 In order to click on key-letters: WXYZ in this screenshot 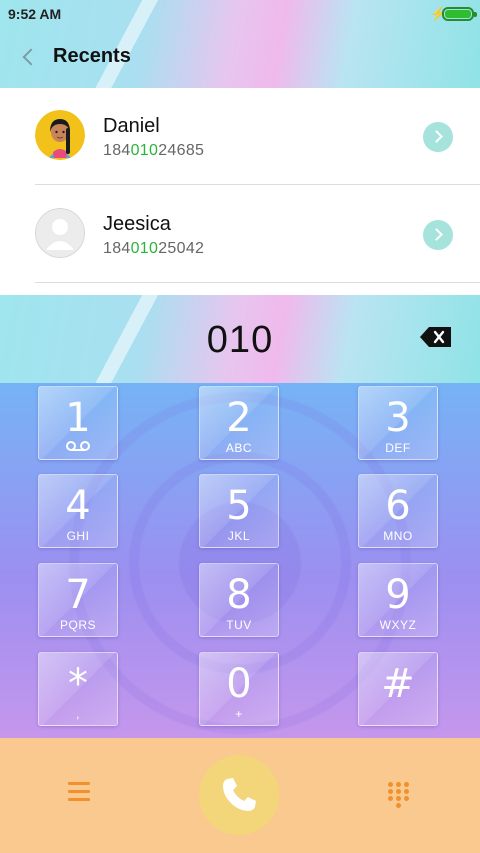, I will do `click(398, 625)`.